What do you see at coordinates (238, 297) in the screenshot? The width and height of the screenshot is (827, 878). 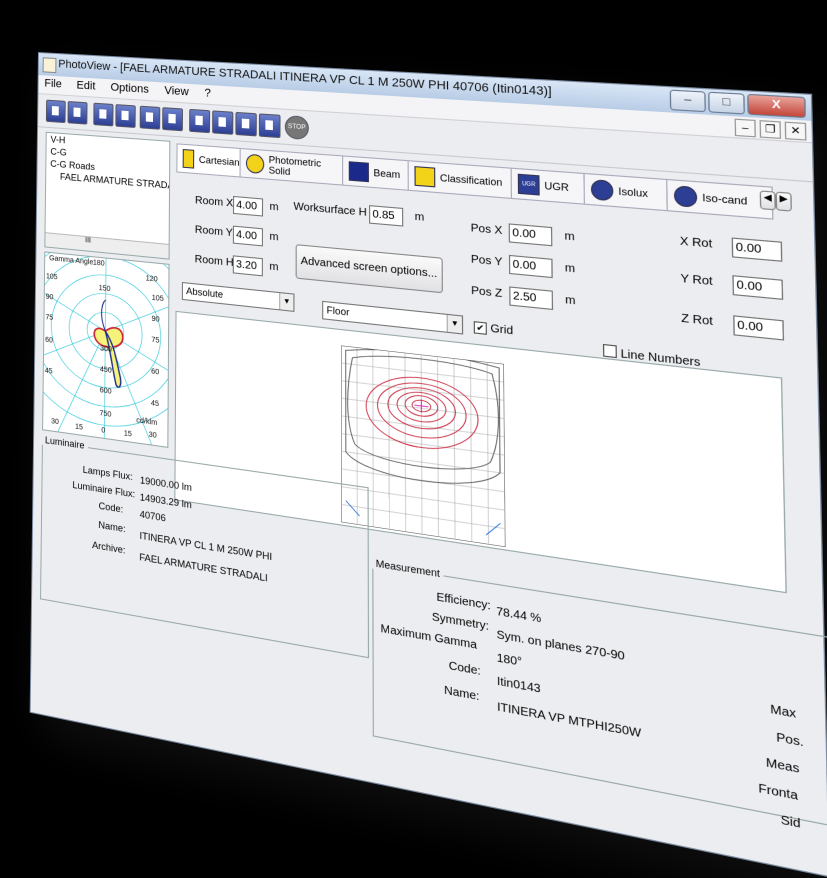 I see `mode-select: Absolute ▼` at bounding box center [238, 297].